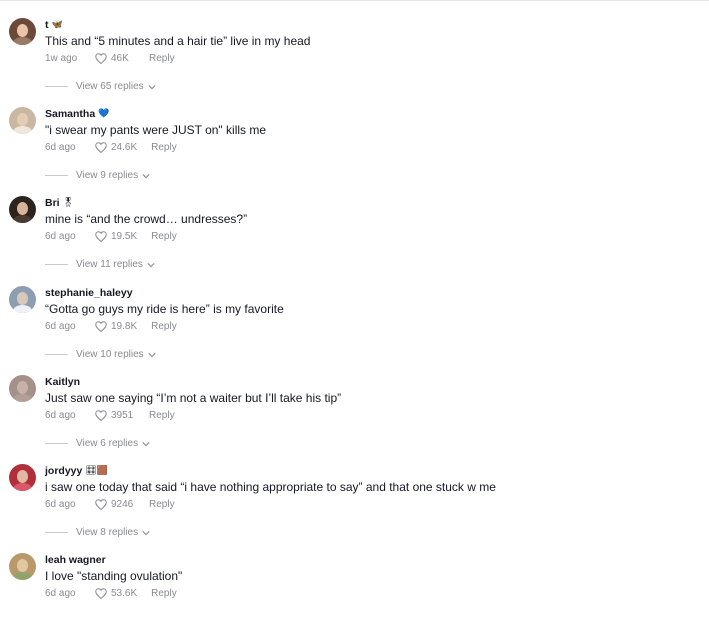 This screenshot has width=709, height=642. I want to click on username-badge: 🎖, so click(68, 202).